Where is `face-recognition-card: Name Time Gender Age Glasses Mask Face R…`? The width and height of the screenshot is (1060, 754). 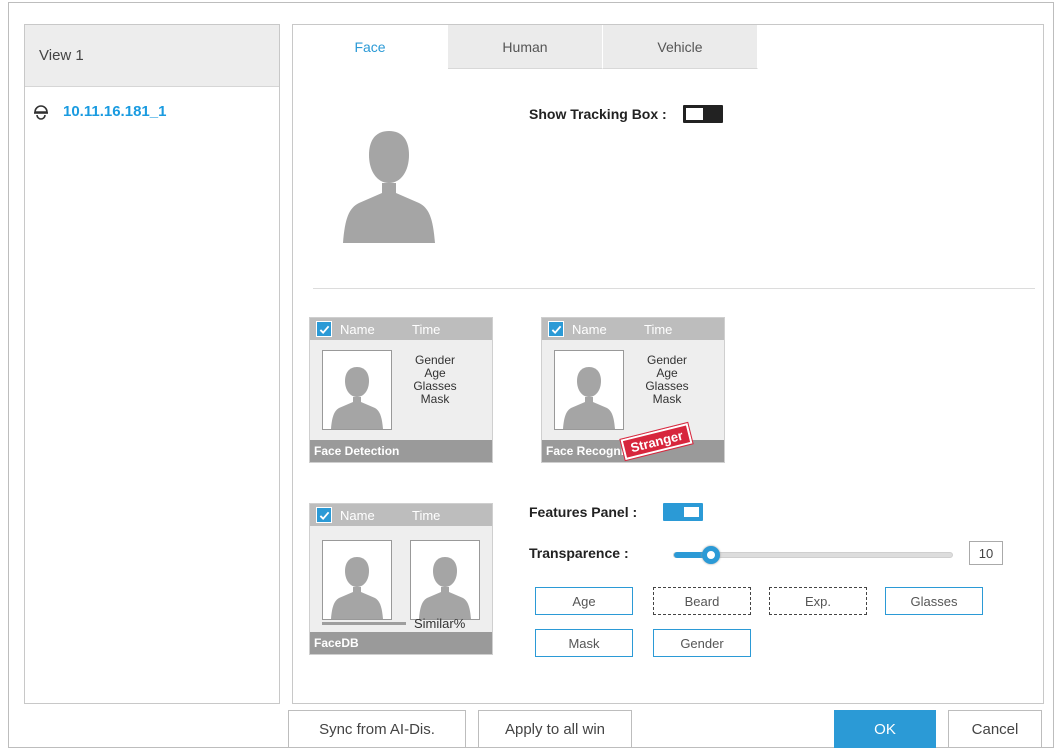 face-recognition-card: Name Time Gender Age Glasses Mask Face R… is located at coordinates (633, 390).